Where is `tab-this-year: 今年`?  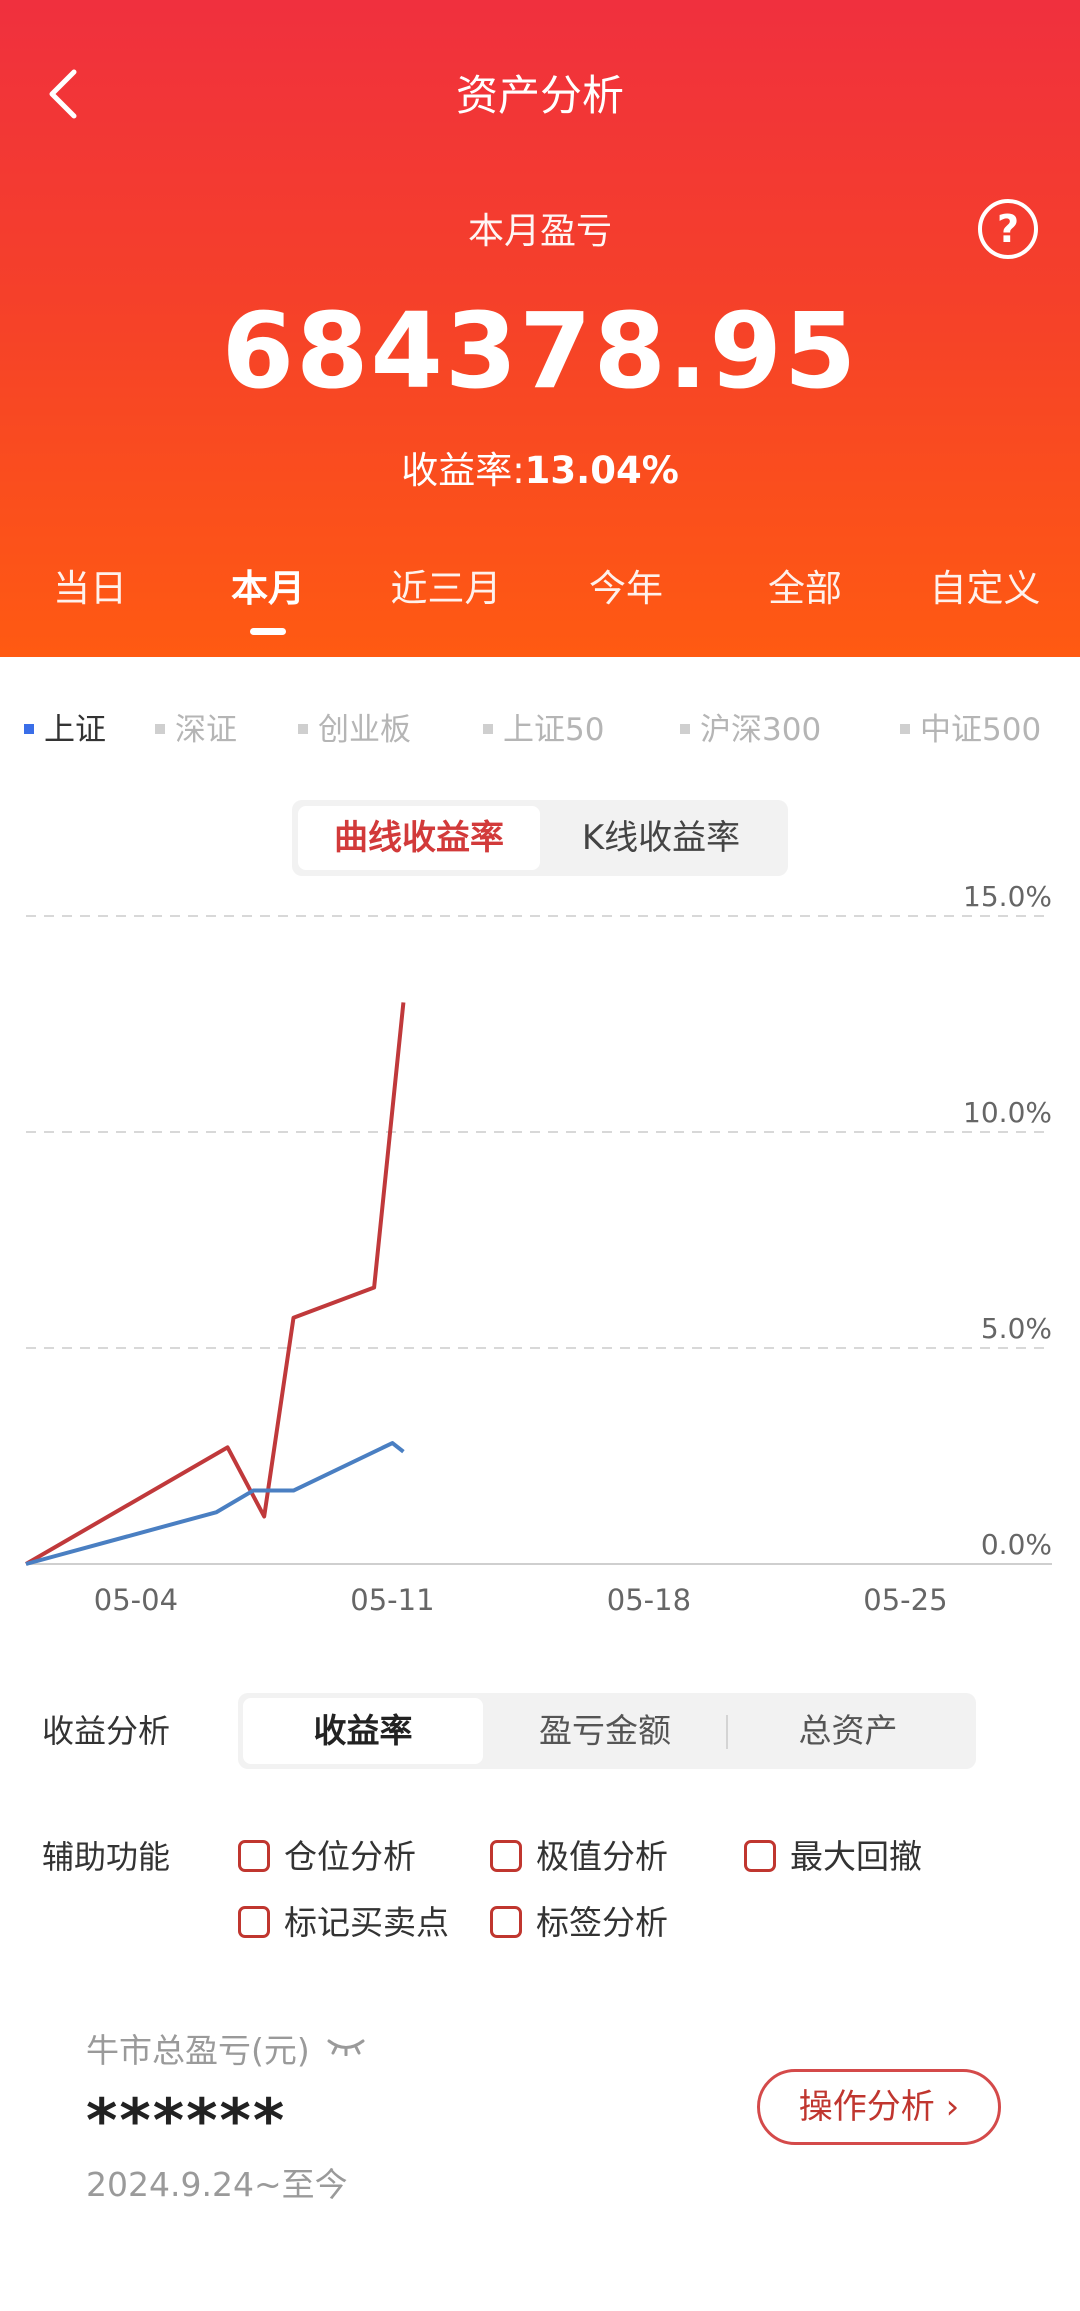 tab-this-year: 今年 is located at coordinates (626, 585).